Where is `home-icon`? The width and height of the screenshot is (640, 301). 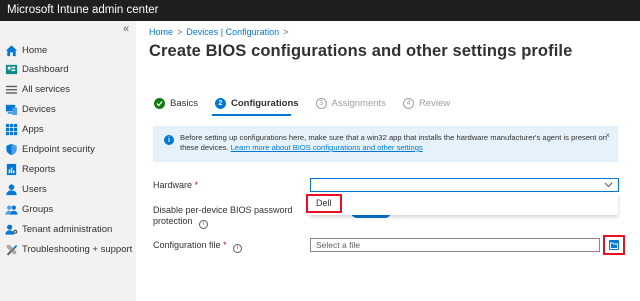
home-icon is located at coordinates (11, 50).